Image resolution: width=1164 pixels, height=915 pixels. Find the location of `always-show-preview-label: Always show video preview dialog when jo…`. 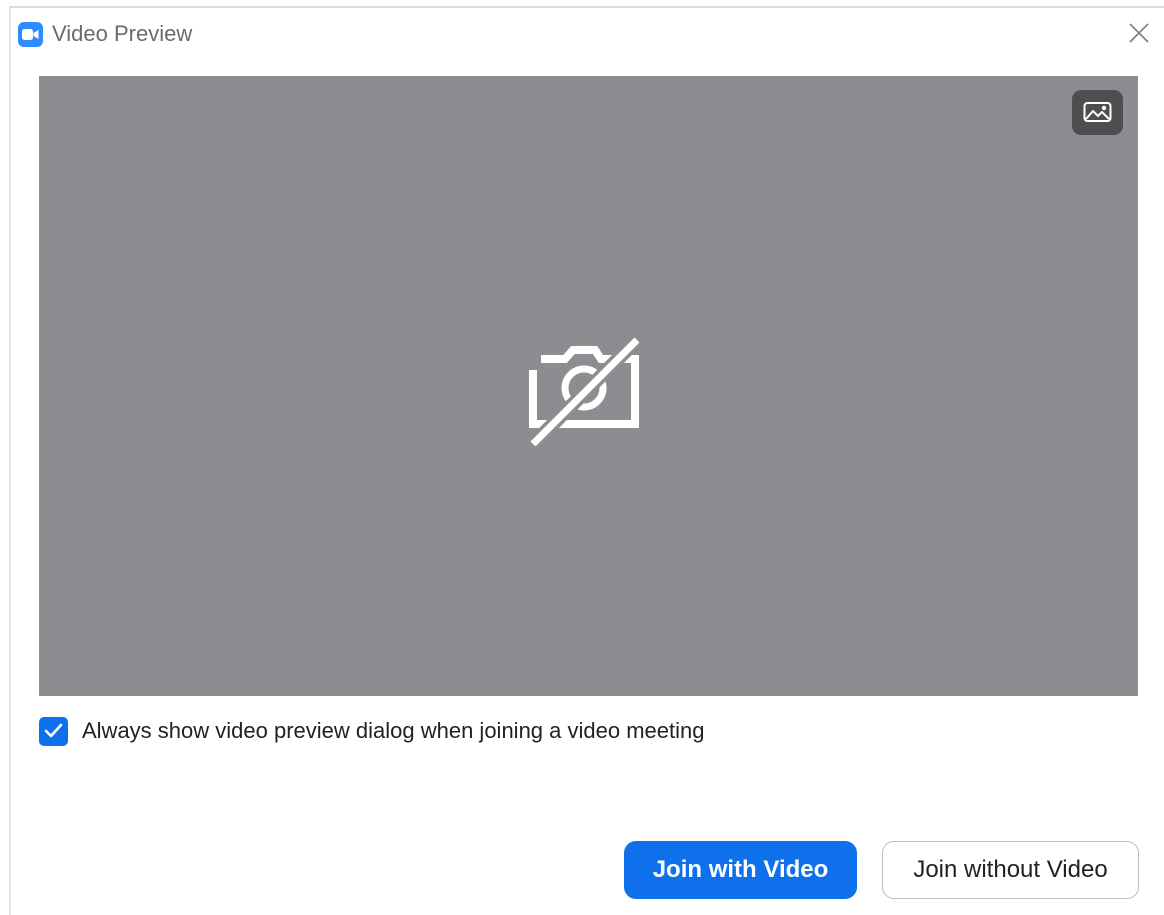

always-show-preview-label: Always show video preview dialog when jo… is located at coordinates (393, 730).